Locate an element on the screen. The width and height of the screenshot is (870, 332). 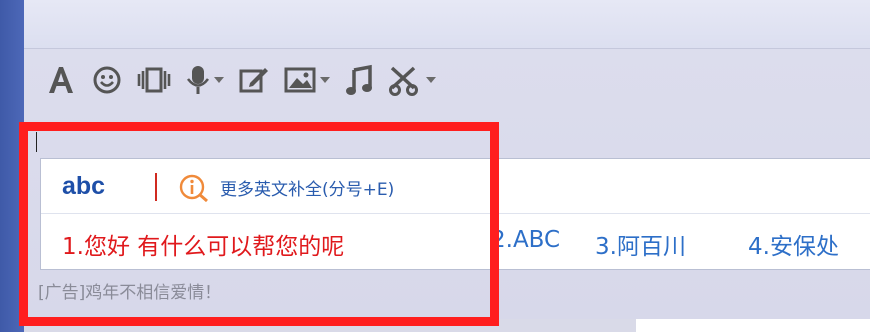
candidate-1: 1.您好 有什么可以帮您的呢 is located at coordinates (203, 244).